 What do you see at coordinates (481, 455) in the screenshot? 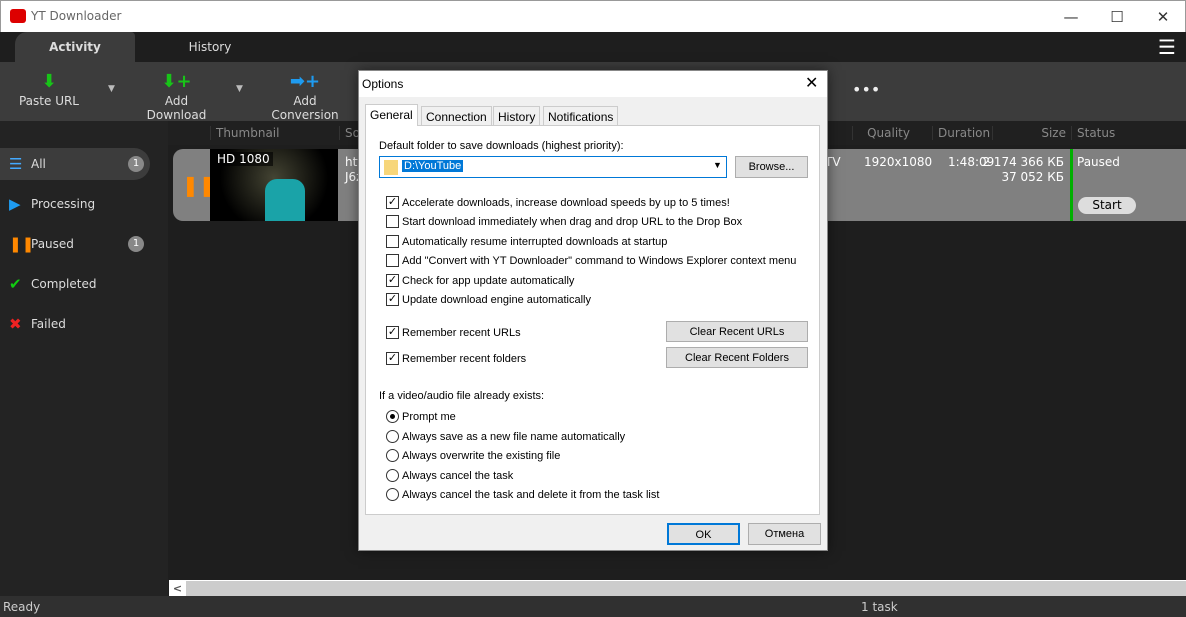
I see `radio-label: Always overwrite the existing file` at bounding box center [481, 455].